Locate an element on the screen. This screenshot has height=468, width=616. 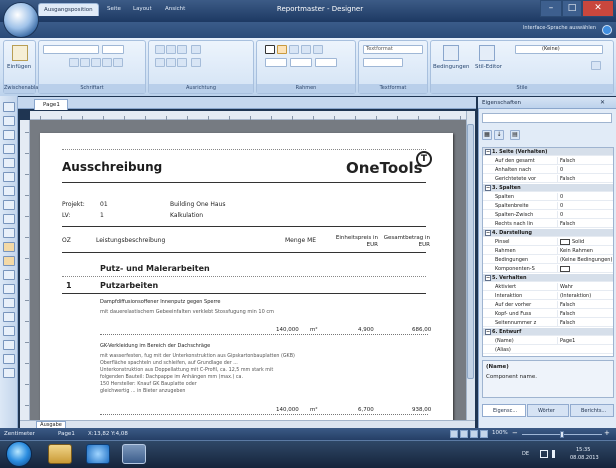
item1-quantity: 140,000 is located at coordinates (287, 330).